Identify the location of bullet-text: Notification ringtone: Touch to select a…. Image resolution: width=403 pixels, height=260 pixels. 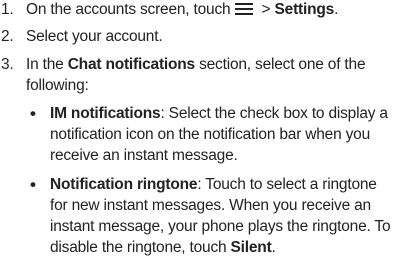
(213, 185).